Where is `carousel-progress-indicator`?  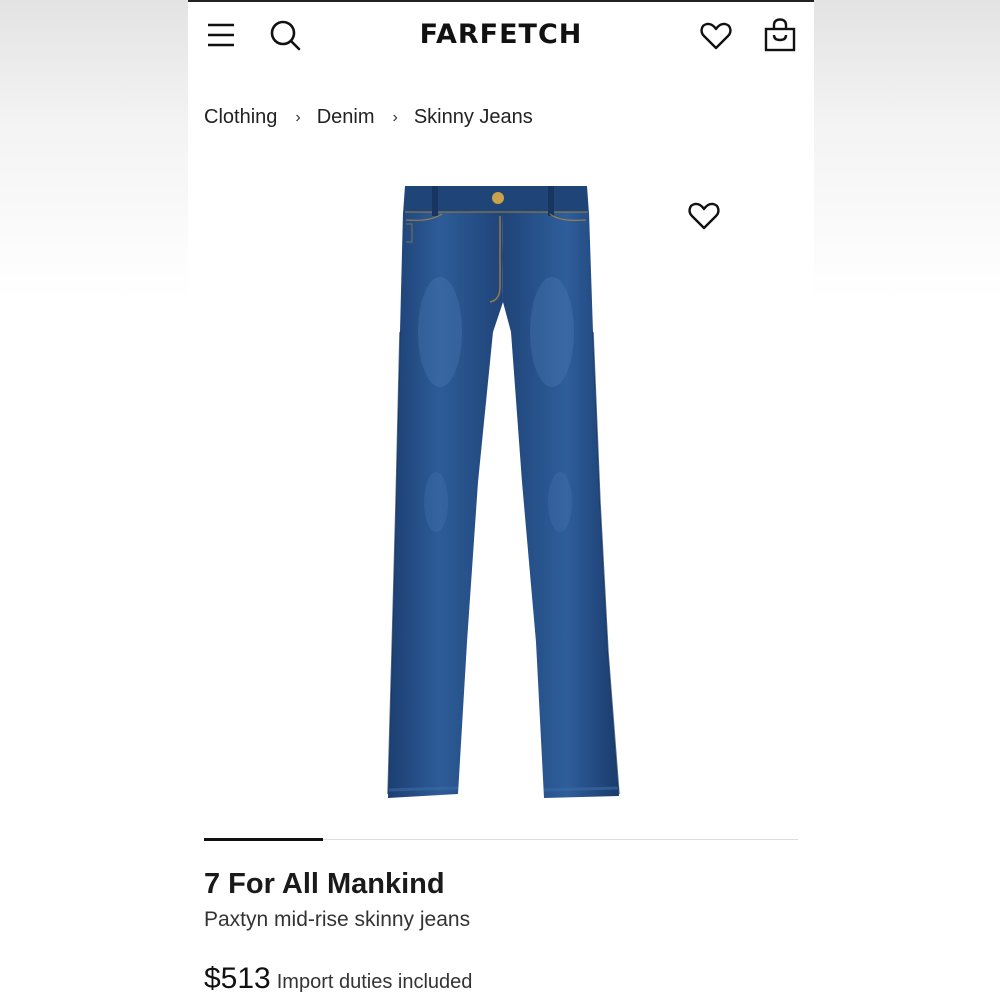 carousel-progress-indicator is located at coordinates (263, 839).